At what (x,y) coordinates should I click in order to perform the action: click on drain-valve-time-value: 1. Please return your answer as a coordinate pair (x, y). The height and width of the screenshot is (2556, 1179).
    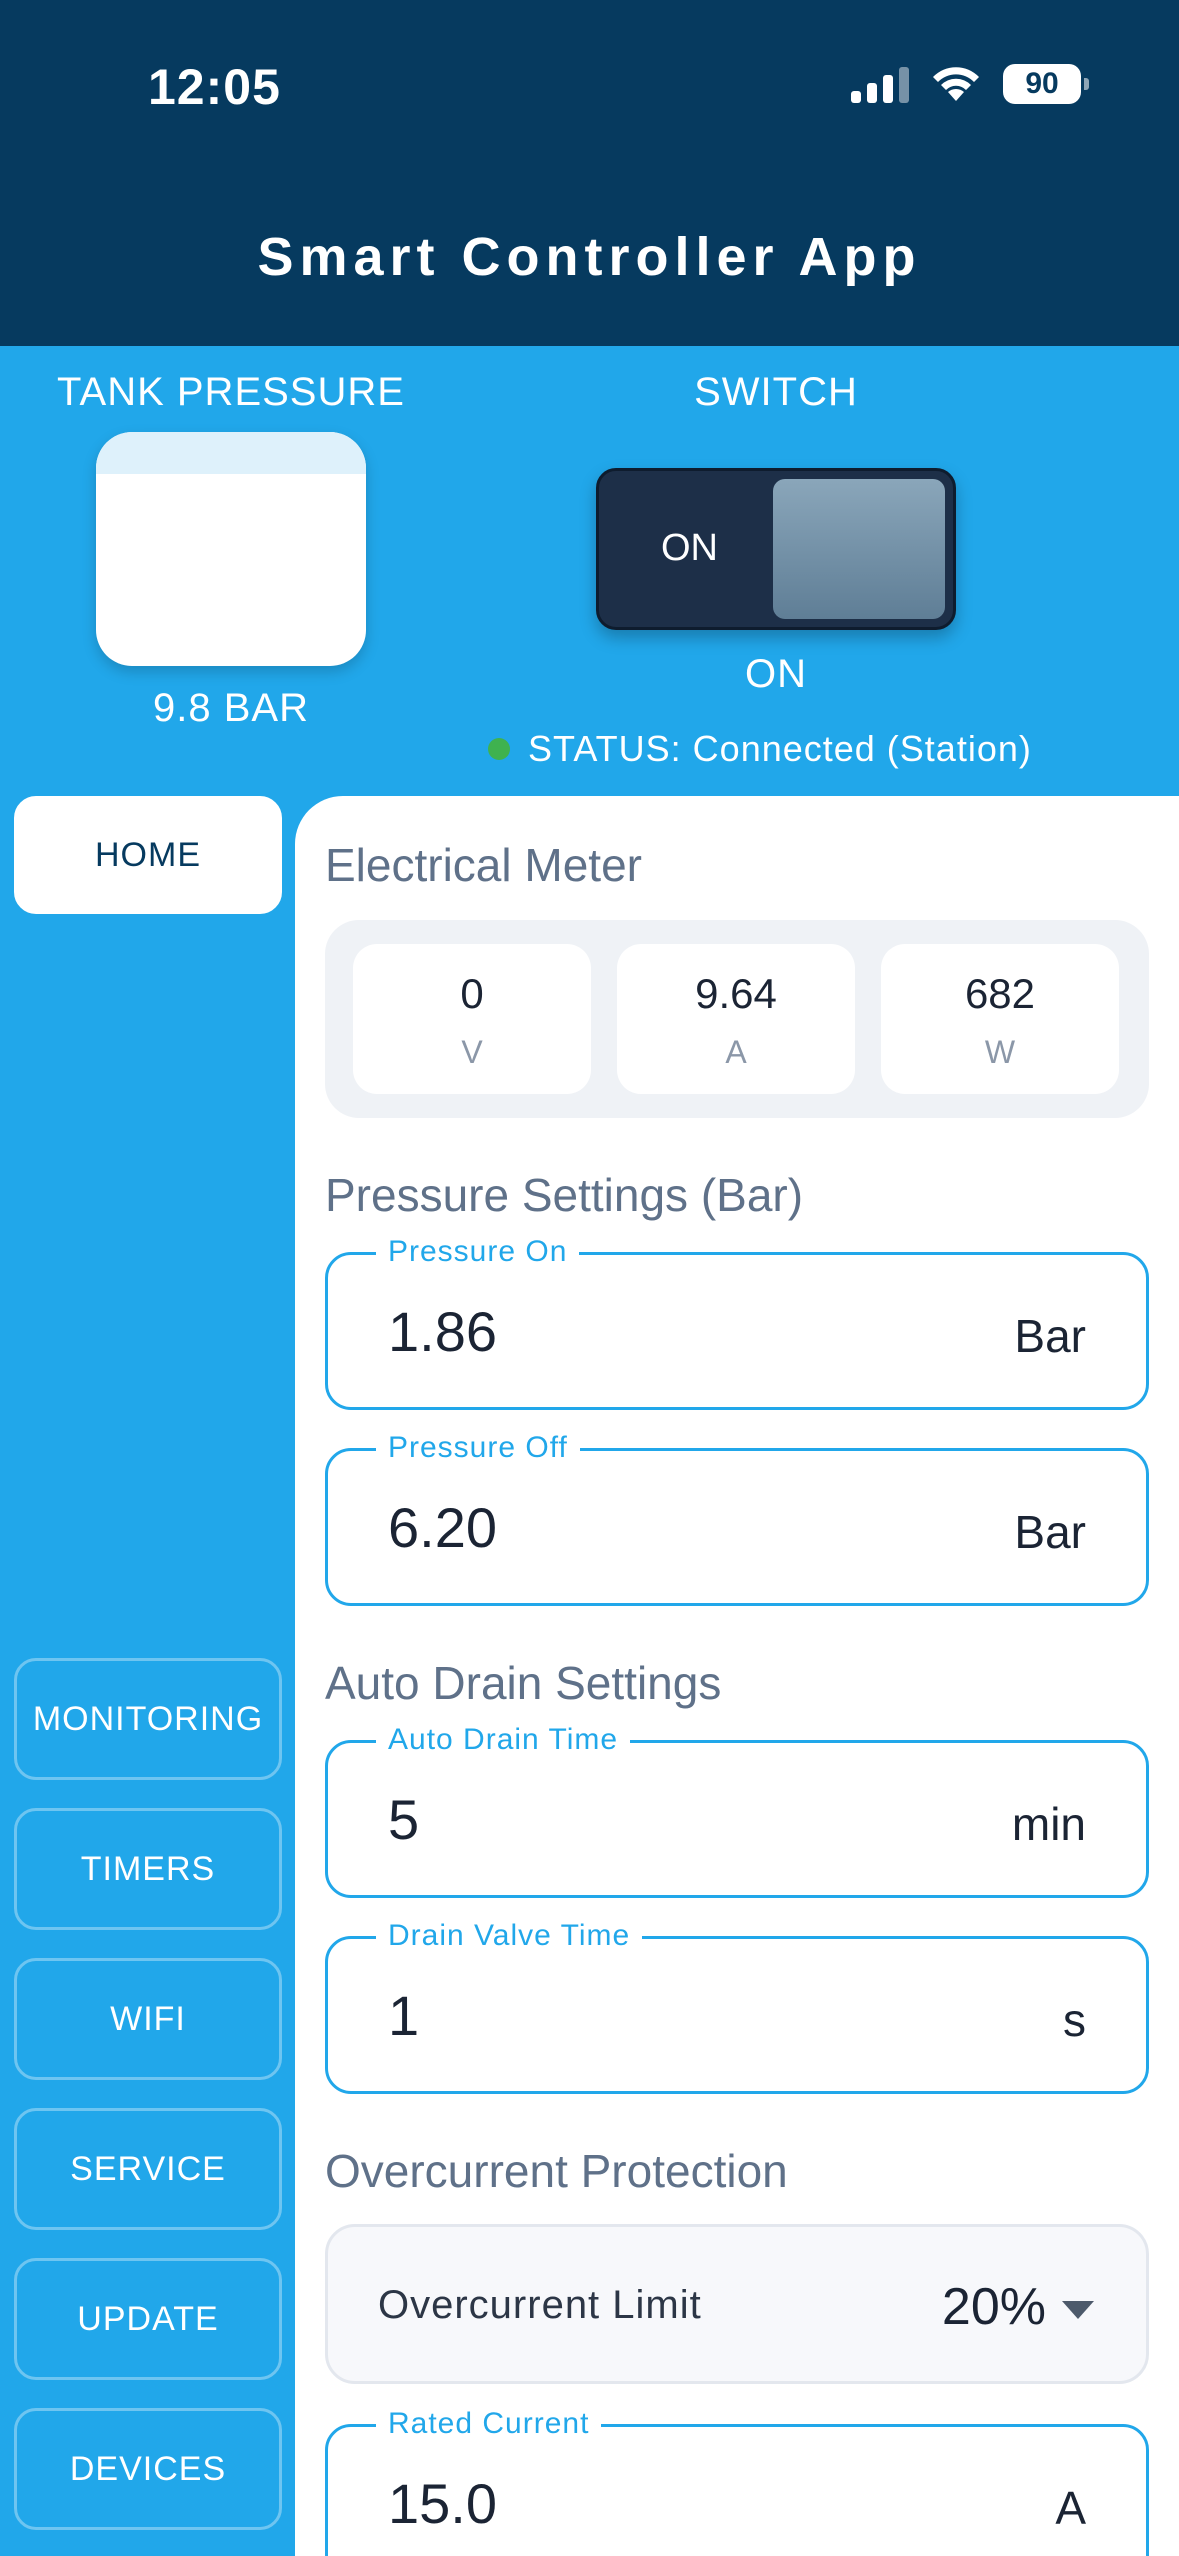
    Looking at the image, I should click on (403, 2015).